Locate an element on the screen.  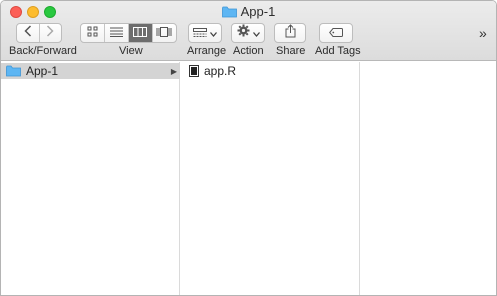
r-file-icon is located at coordinates (194, 71).